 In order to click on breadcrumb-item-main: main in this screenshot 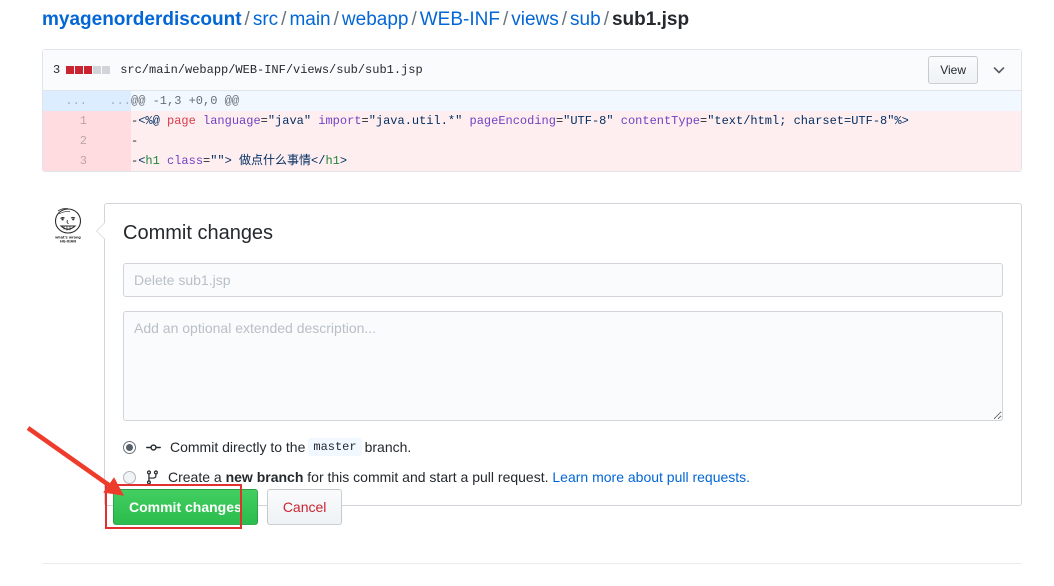, I will do `click(309, 19)`.